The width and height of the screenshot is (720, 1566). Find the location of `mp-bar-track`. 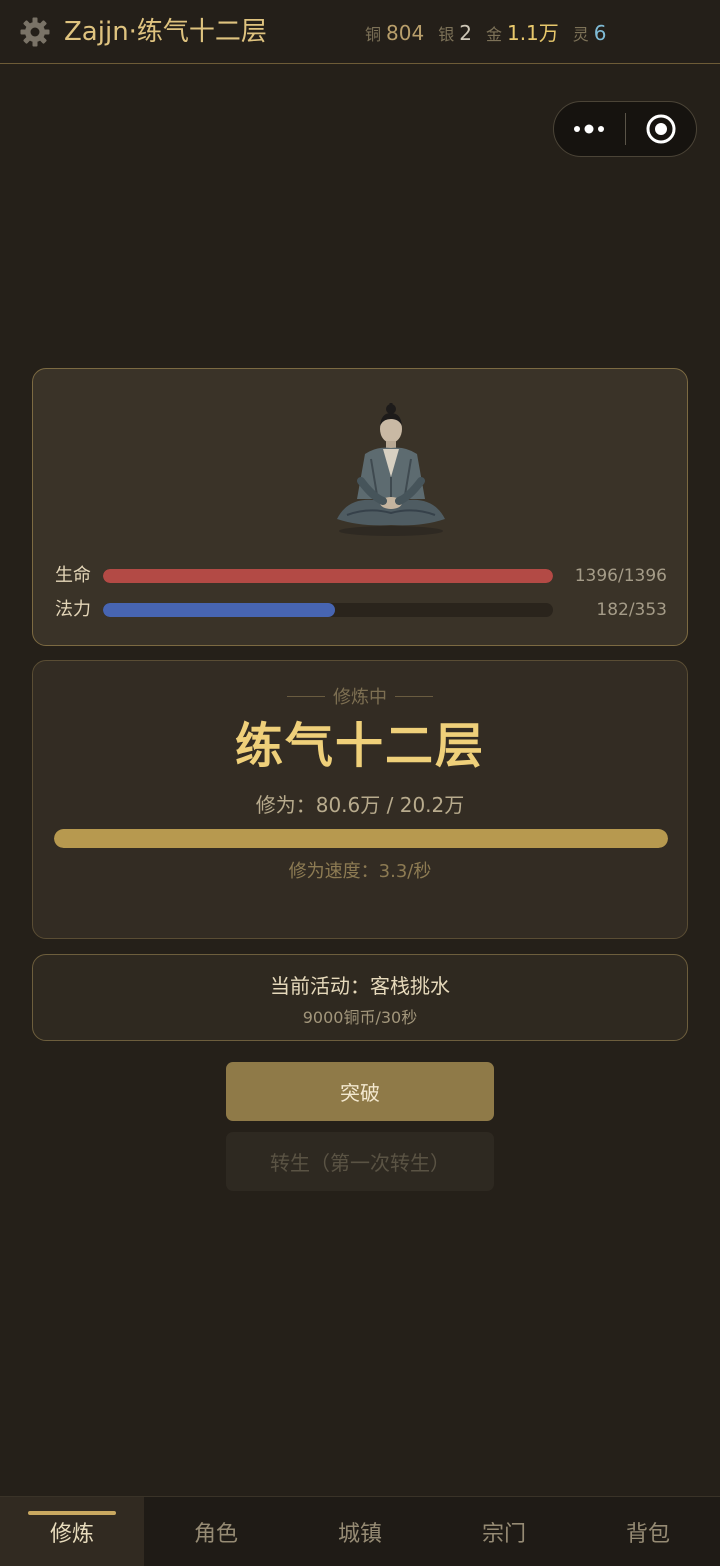

mp-bar-track is located at coordinates (328, 610).